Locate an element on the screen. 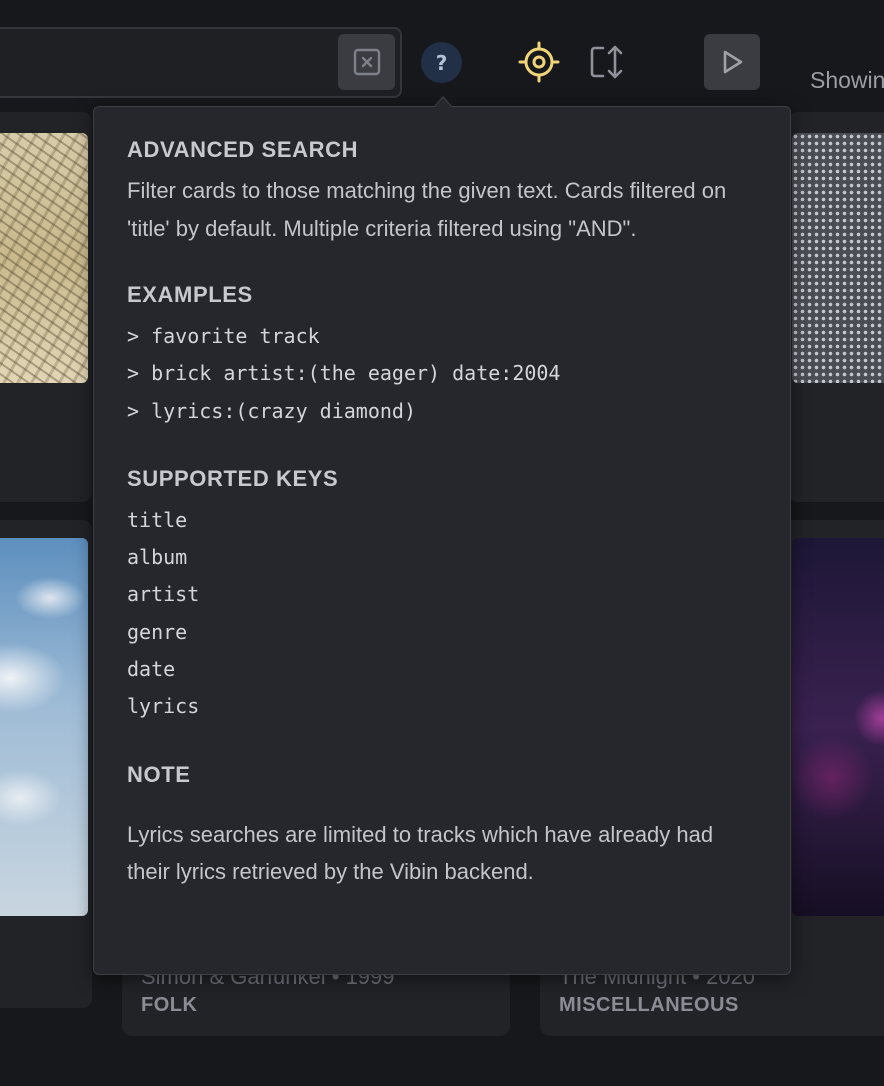 Image resolution: width=884 pixels, height=1086 pixels. note-heading: NOTE is located at coordinates (159, 774).